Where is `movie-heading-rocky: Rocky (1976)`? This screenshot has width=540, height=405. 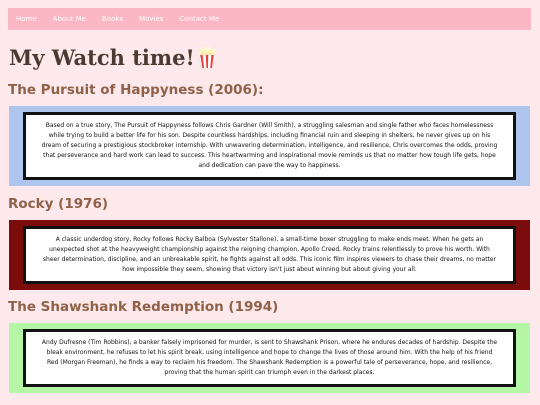
movie-heading-rocky: Rocky (1976) is located at coordinates (58, 204).